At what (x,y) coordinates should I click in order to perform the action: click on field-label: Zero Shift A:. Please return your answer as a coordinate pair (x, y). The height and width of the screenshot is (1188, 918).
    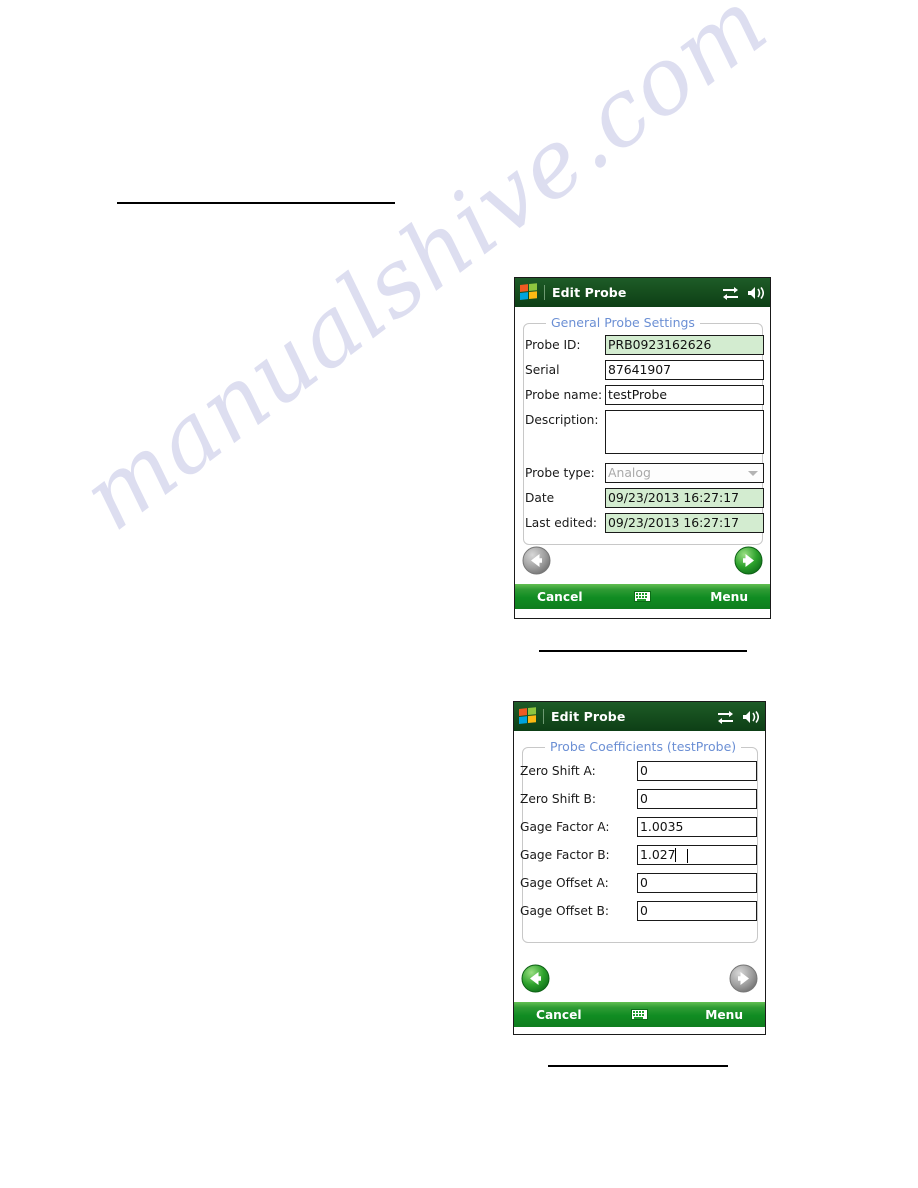
    Looking at the image, I should click on (558, 771).